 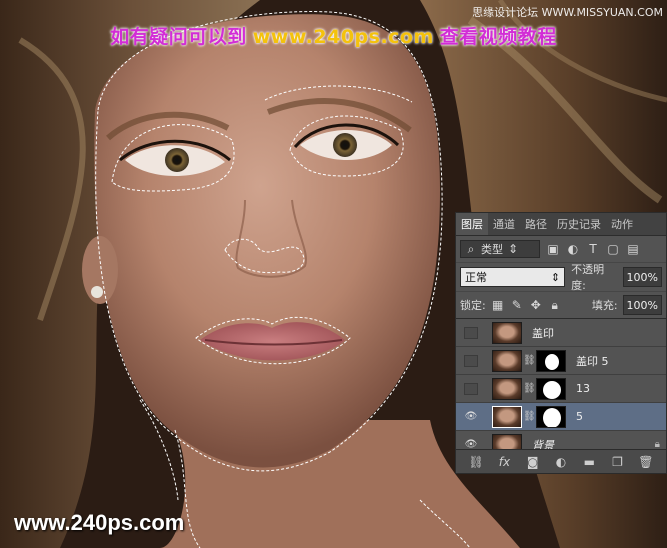 I want to click on blend-mode-value: 正常, so click(x=476, y=277).